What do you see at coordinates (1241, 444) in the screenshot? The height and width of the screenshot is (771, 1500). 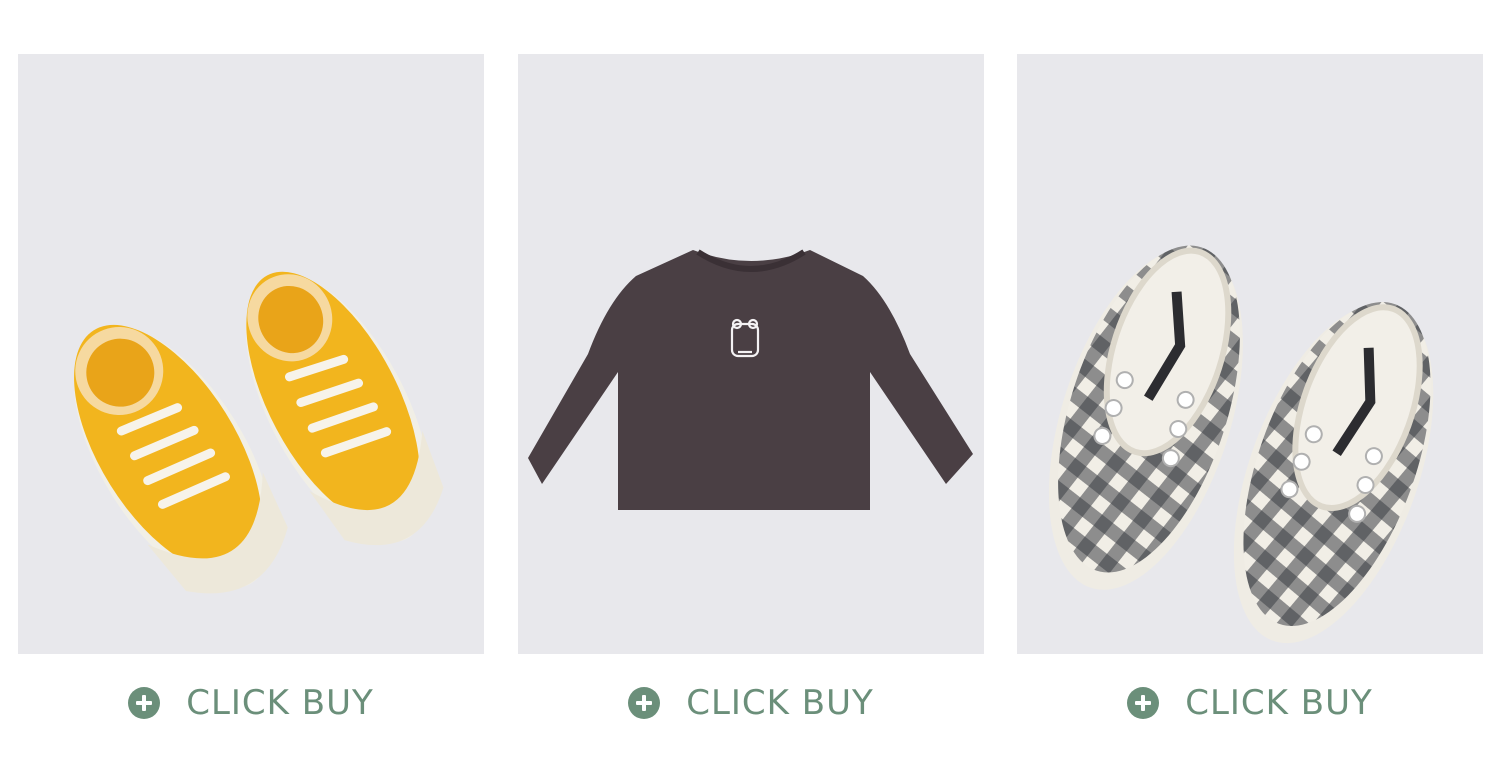 I see `plaid-slipon-shoes-image` at bounding box center [1241, 444].